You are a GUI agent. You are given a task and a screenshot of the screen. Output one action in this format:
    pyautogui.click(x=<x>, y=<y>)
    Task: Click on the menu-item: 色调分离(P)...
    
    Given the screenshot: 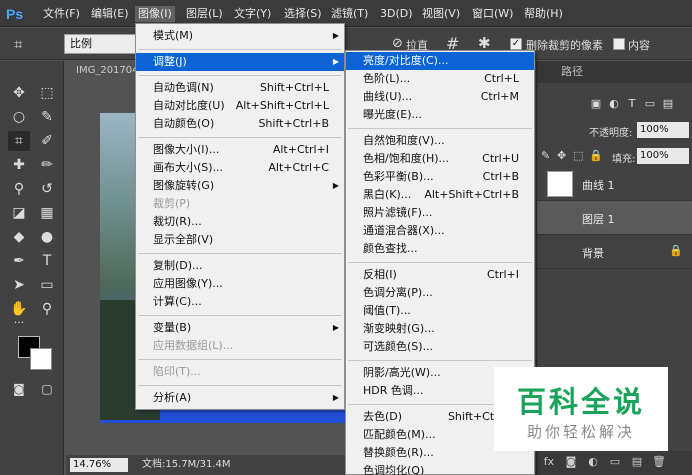 What is the action you would take?
    pyautogui.click(x=440, y=293)
    